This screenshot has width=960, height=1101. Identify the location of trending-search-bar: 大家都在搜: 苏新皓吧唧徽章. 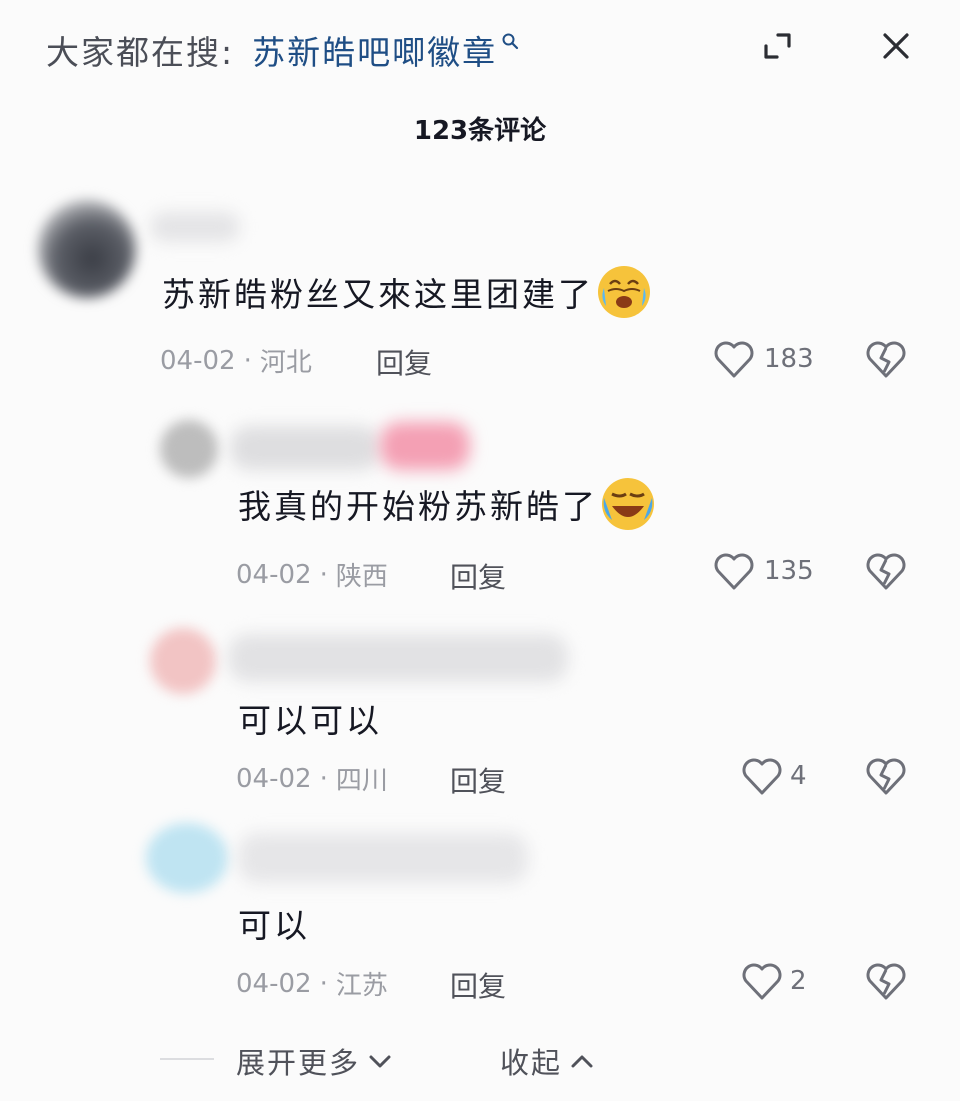
(282, 50).